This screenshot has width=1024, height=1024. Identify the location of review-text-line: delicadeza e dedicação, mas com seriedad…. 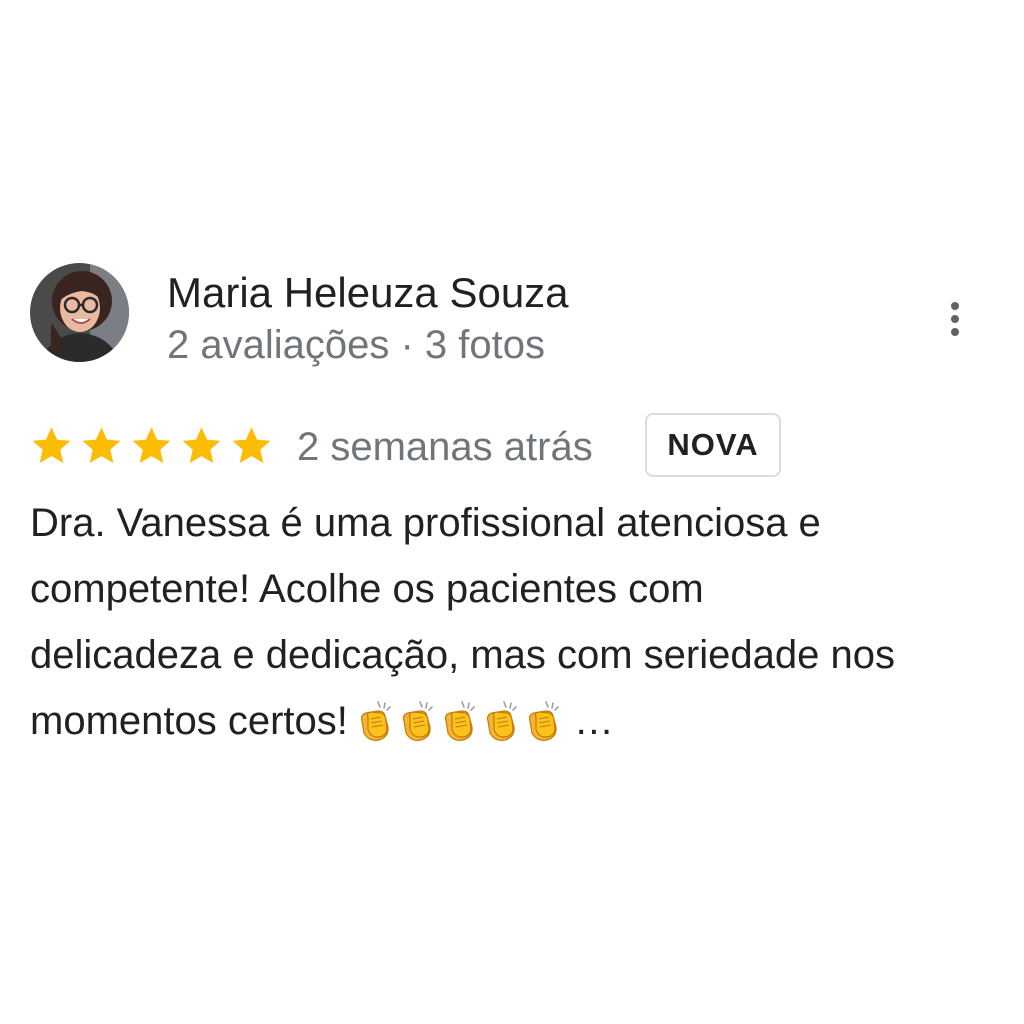
(462, 655).